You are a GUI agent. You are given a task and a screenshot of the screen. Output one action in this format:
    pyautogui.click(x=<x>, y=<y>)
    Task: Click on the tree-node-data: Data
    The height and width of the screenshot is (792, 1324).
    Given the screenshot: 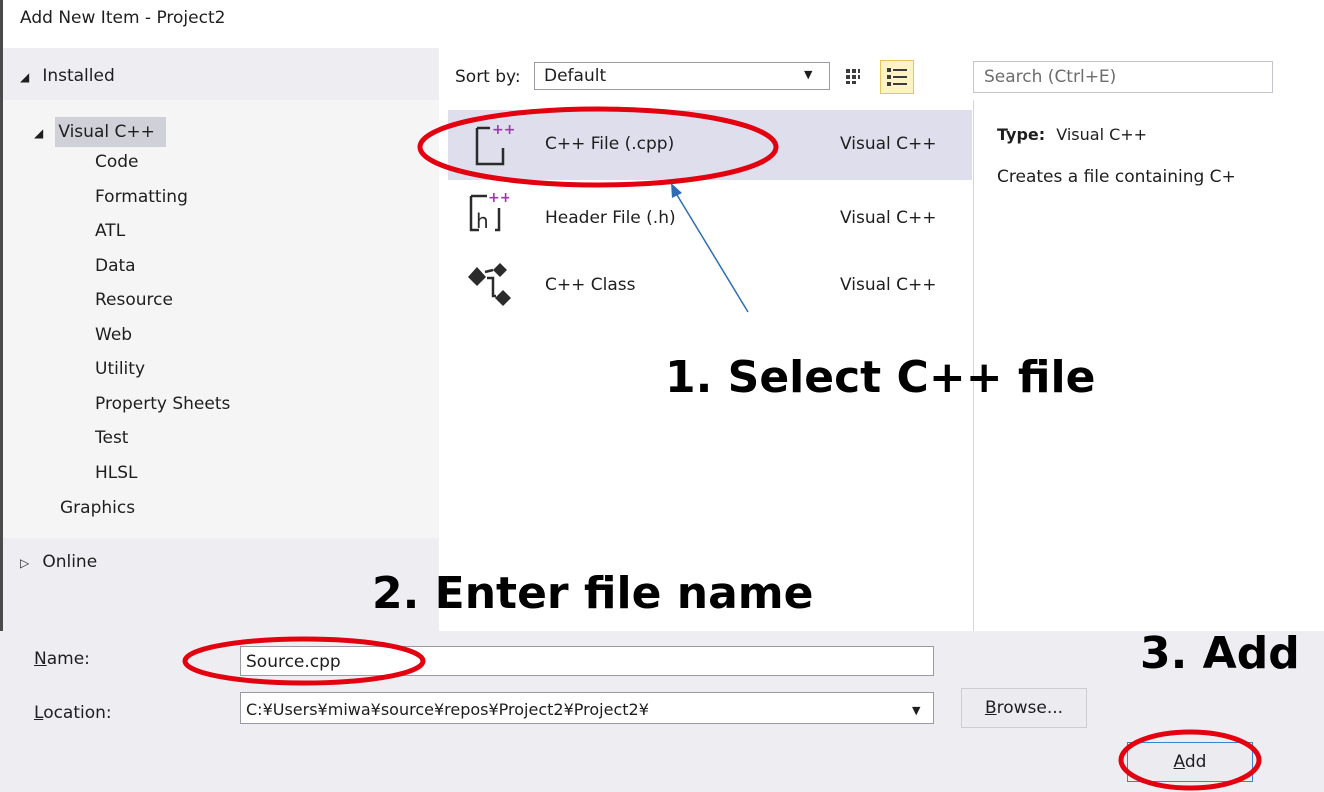 What is the action you would take?
    pyautogui.click(x=162, y=273)
    